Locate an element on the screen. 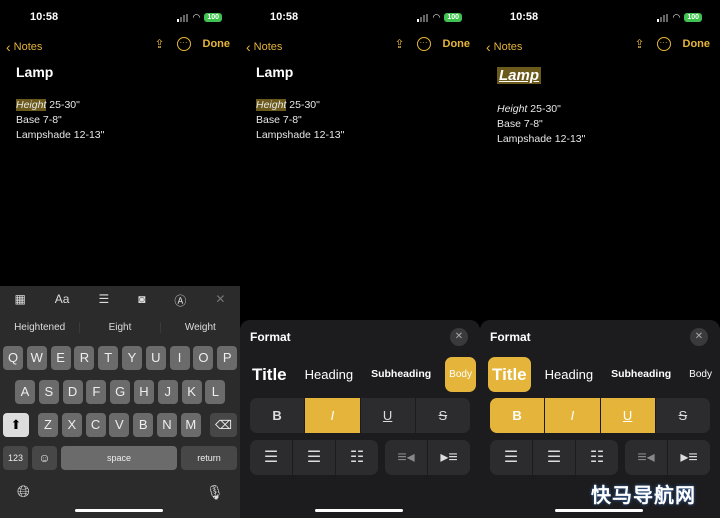 The width and height of the screenshot is (720, 518). key-t: T is located at coordinates (108, 358).